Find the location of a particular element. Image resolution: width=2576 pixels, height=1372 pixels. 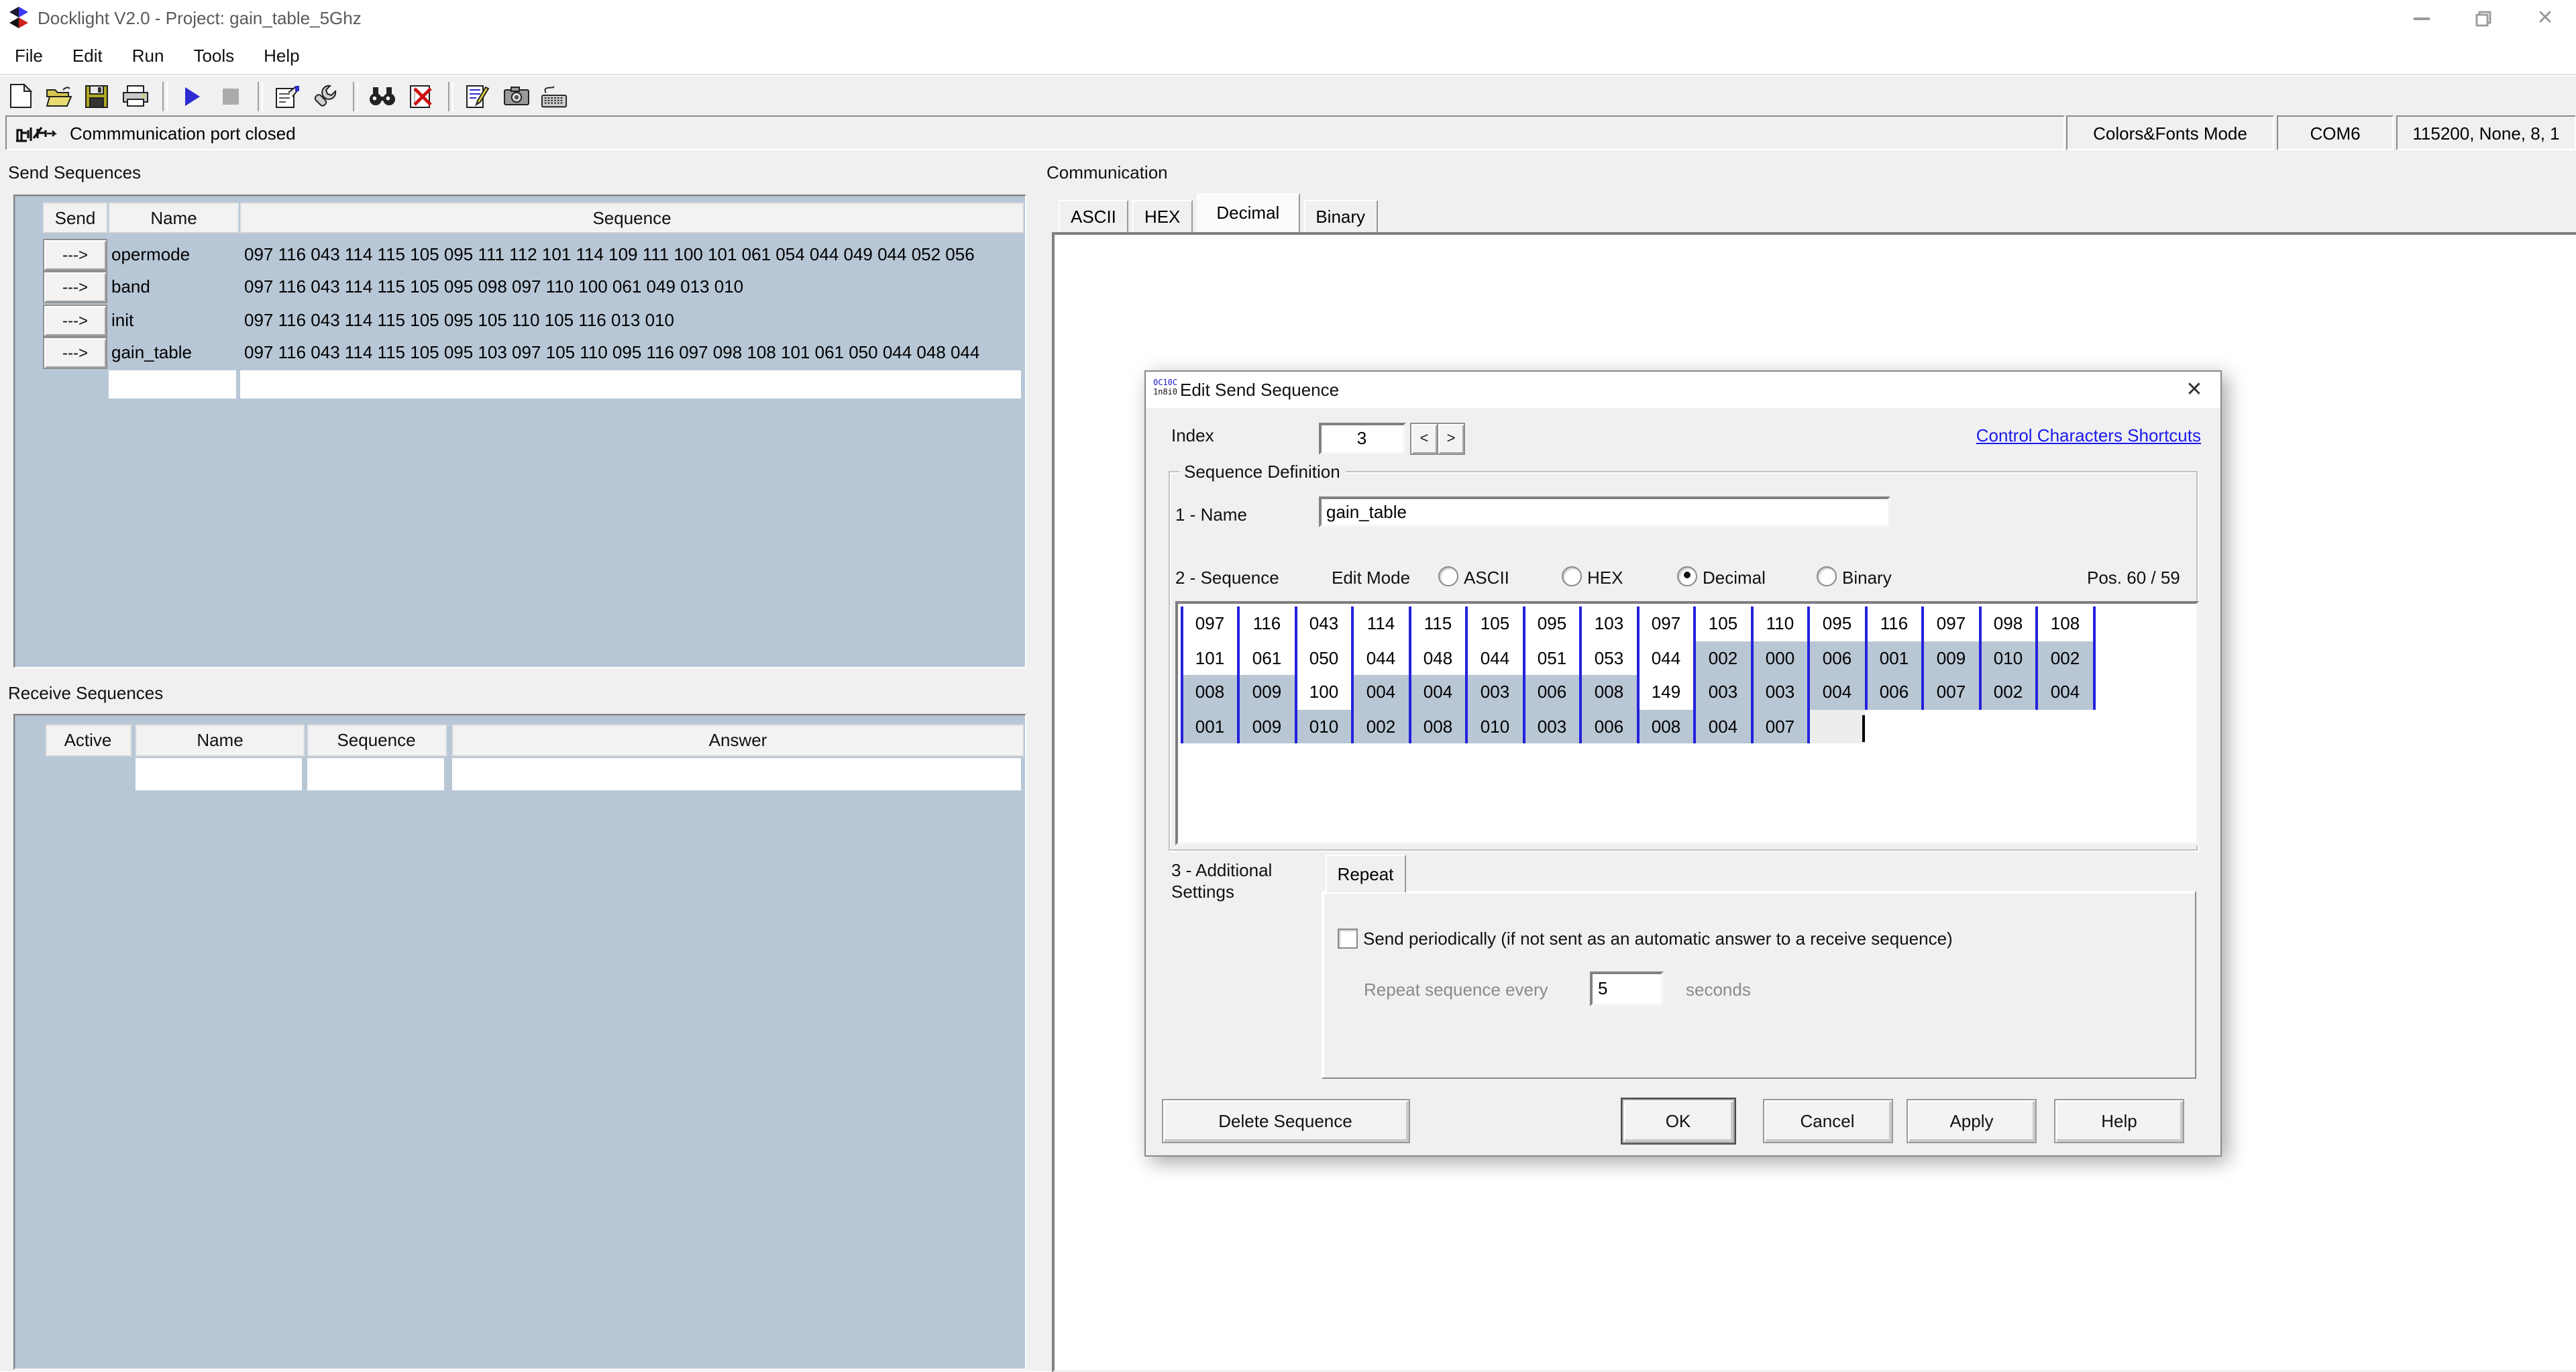

apply-button: Apply is located at coordinates (1972, 1121).